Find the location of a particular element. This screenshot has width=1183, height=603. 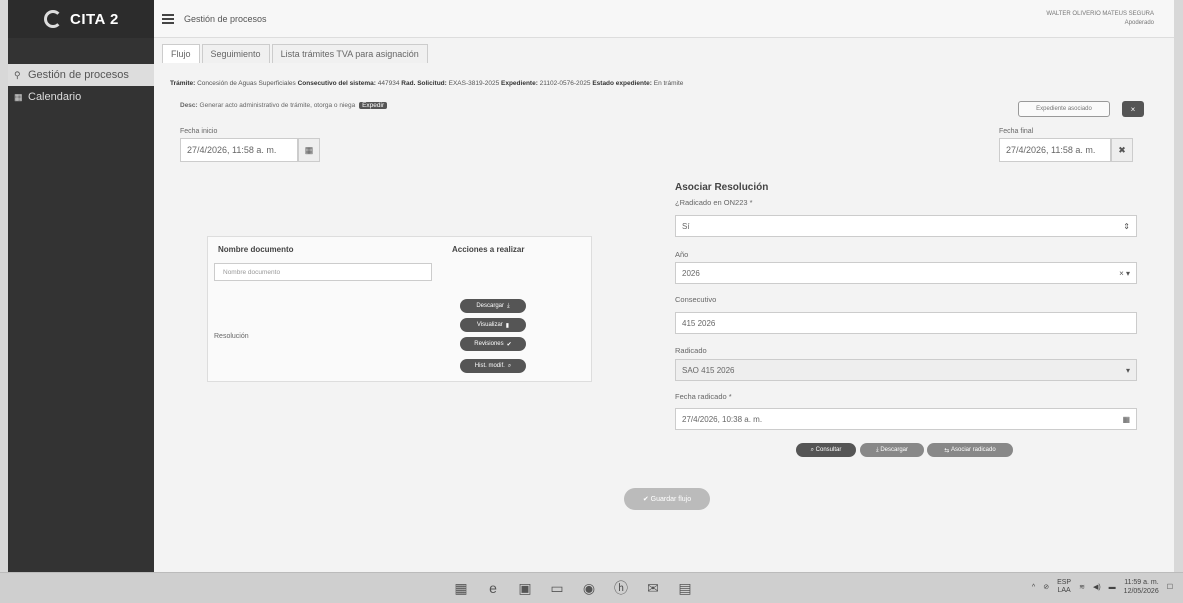

menu-icon is located at coordinates (168, 18).